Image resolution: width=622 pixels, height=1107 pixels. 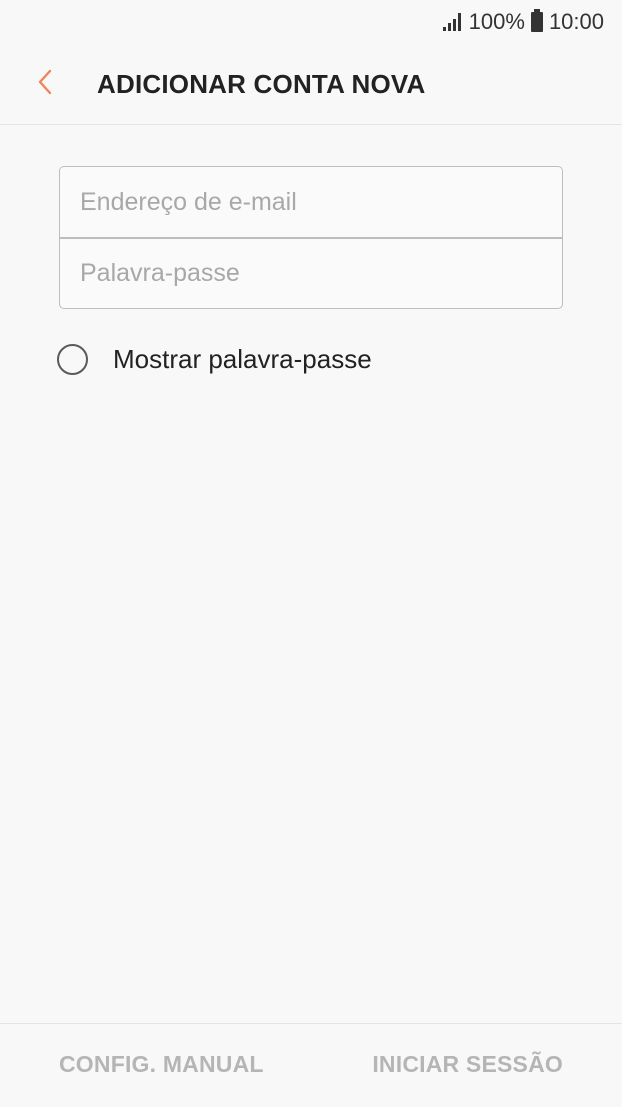 I want to click on battery-icon, so click(x=536, y=20).